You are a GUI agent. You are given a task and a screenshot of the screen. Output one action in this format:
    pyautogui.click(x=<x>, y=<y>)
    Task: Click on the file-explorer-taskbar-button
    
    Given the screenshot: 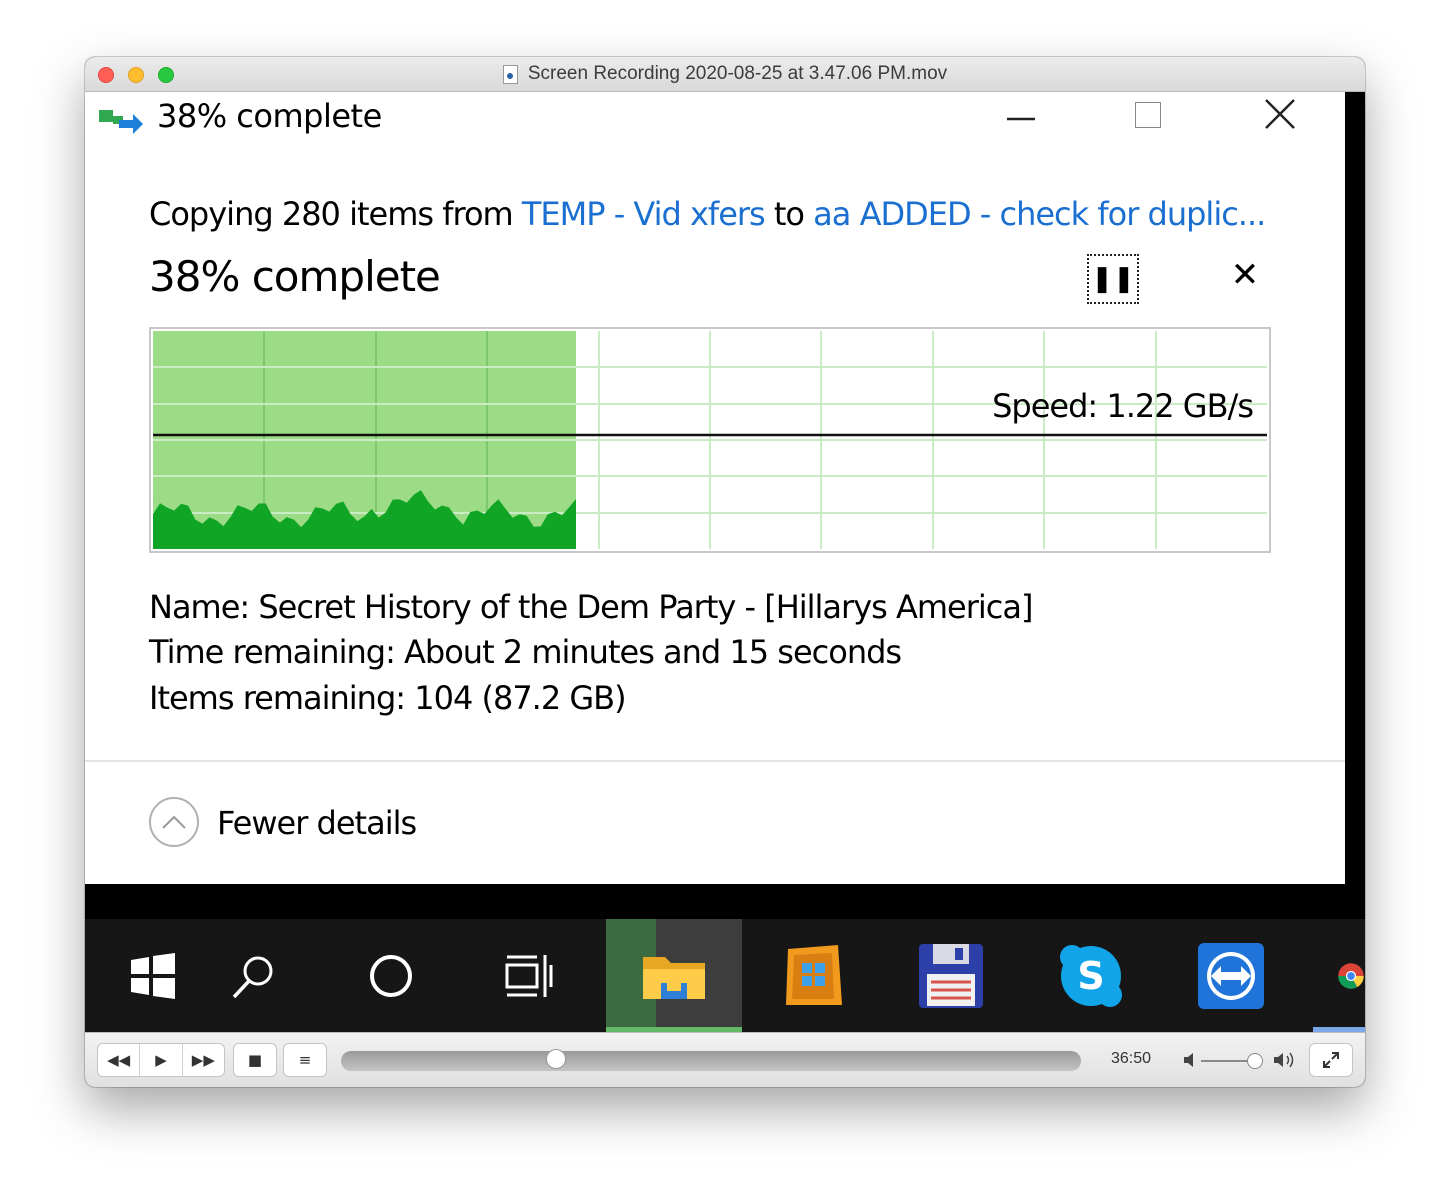 What is the action you would take?
    pyautogui.click(x=674, y=975)
    